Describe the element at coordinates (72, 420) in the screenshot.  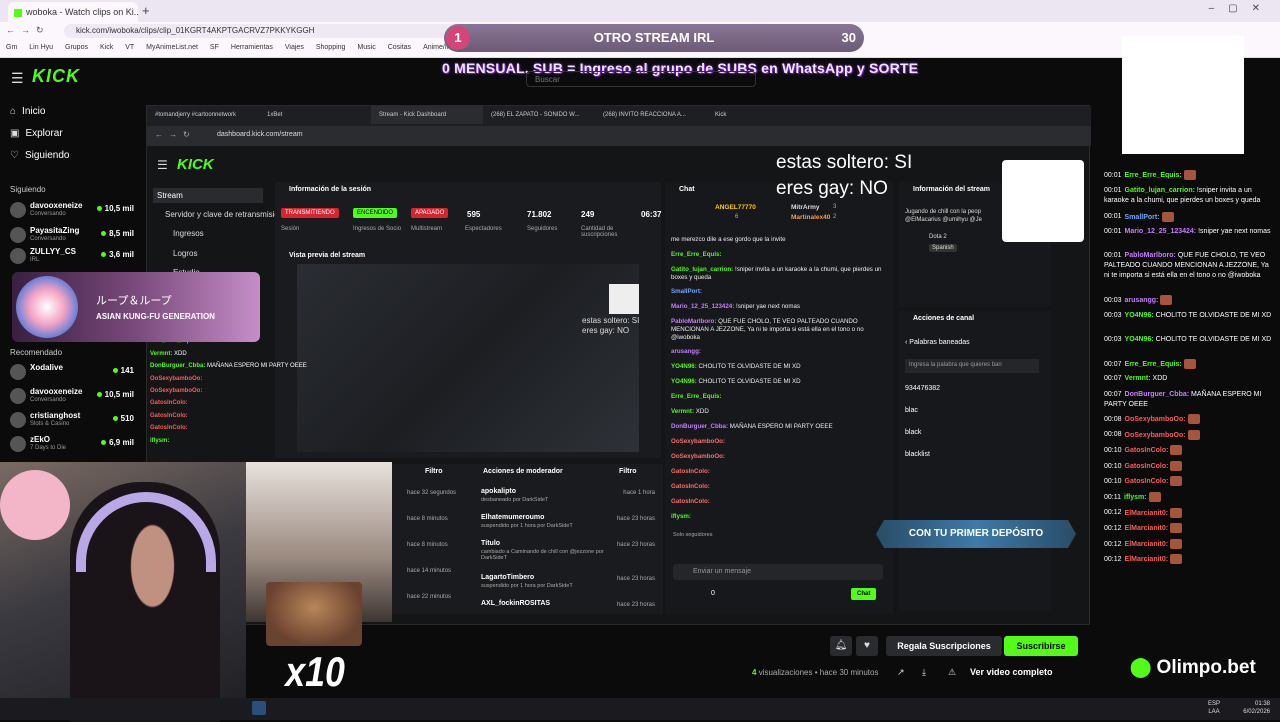
I see `sidebar-channel: cristianghost Slots & Casino 510` at that location.